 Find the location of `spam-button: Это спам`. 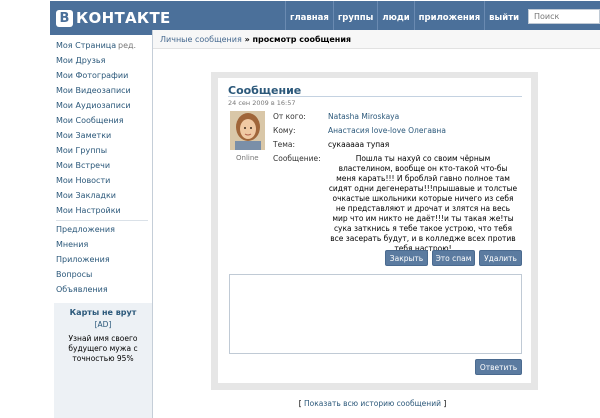

spam-button: Это спам is located at coordinates (453, 258).